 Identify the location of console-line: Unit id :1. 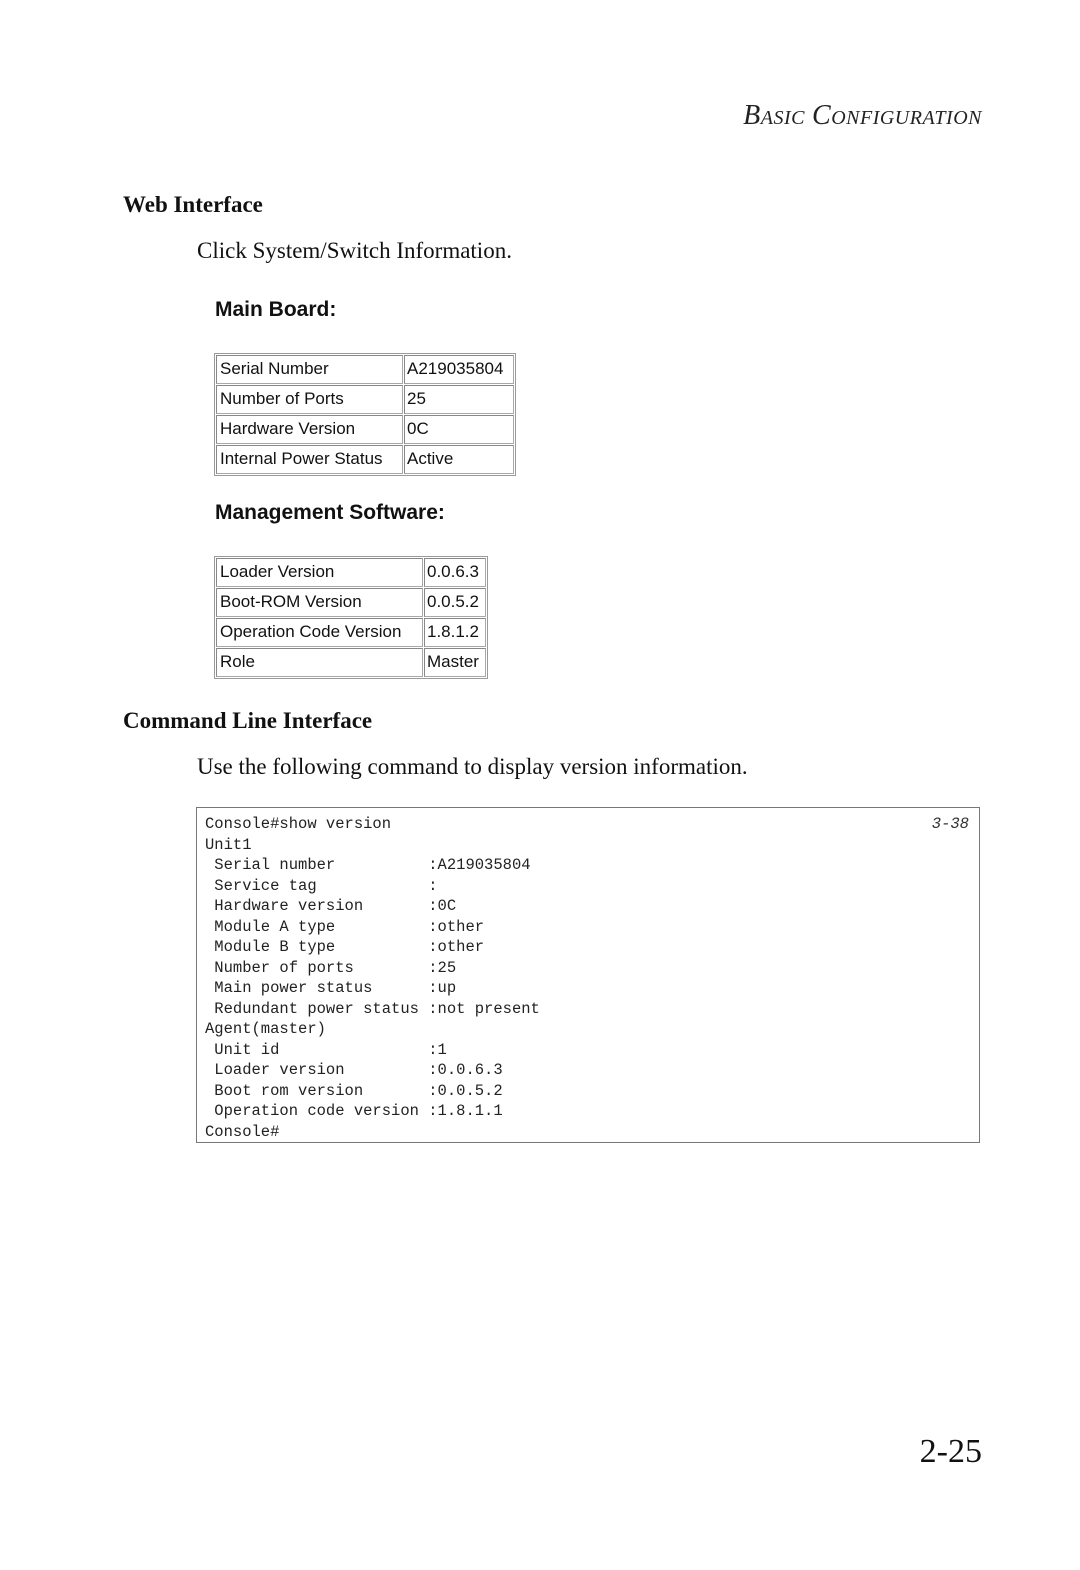
(326, 1049).